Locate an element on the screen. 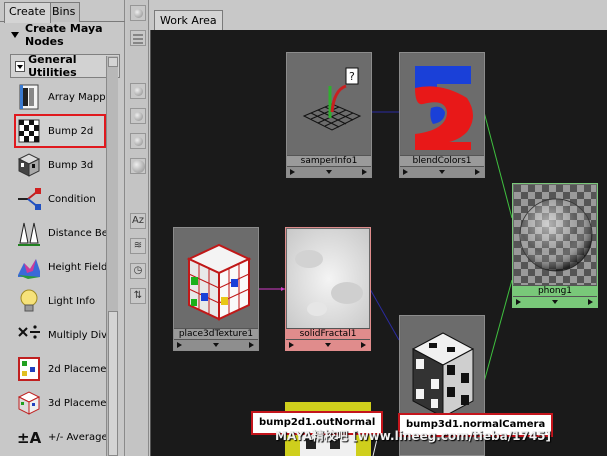 The height and width of the screenshot is (456, 607). list-item-3d-placement: 3d Placemen is located at coordinates (60, 403).